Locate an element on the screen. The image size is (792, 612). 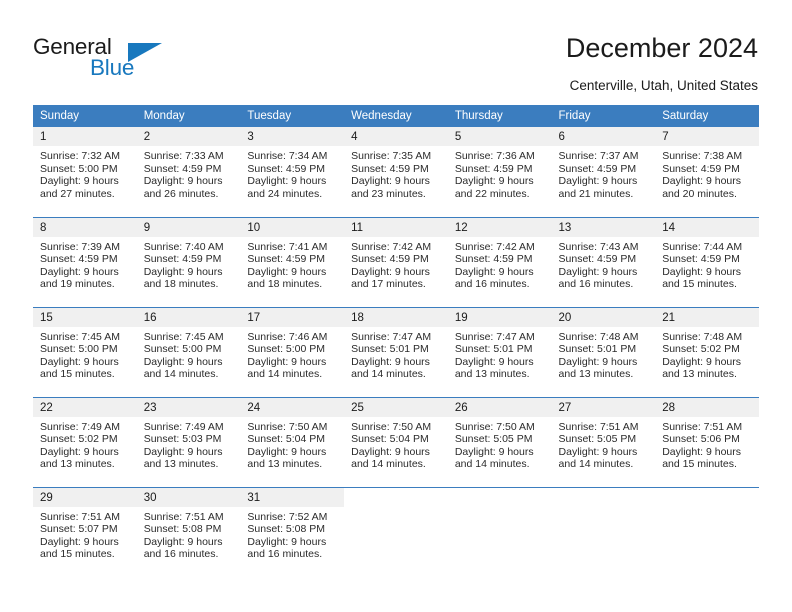
sunrise-text: Sunrise: 7:48 AM is located at coordinates (598, 336).